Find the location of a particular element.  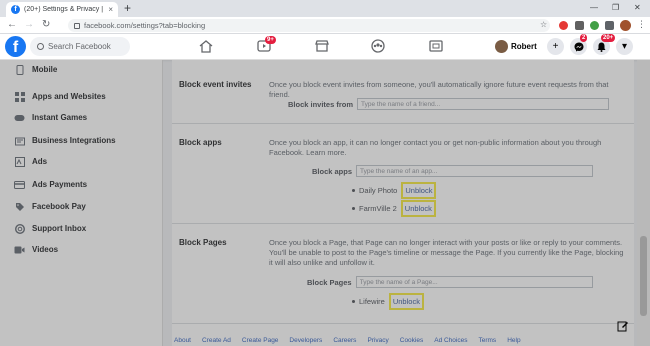

business-integrations-icon is located at coordinates (19, 140).